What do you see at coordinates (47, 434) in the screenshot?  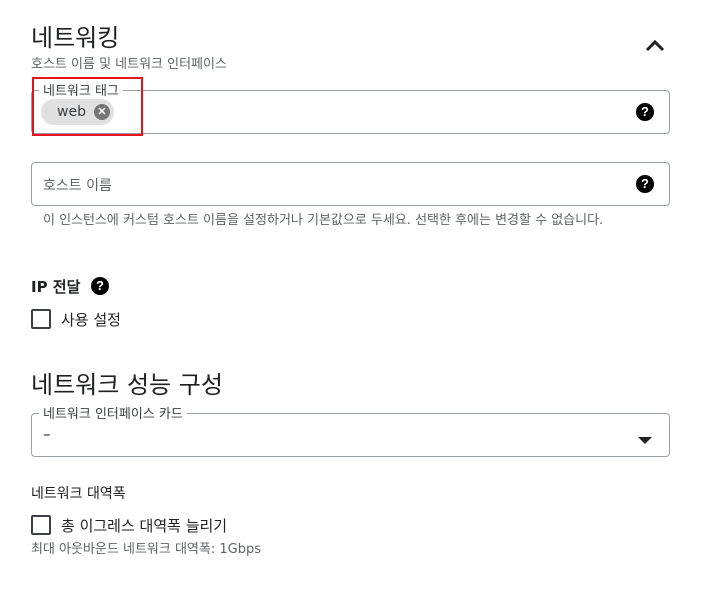 I see `nic-value: –` at bounding box center [47, 434].